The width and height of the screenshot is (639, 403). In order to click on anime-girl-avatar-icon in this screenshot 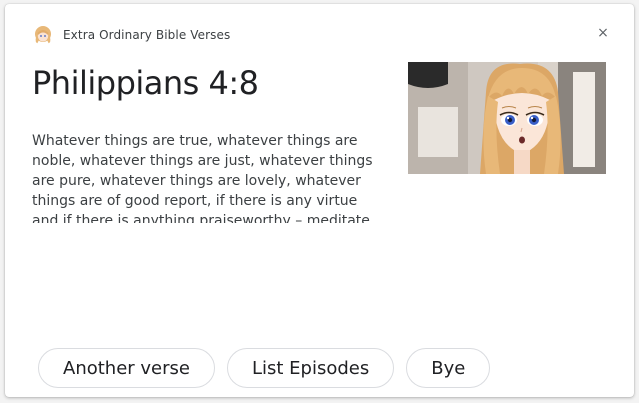, I will do `click(43, 35)`.